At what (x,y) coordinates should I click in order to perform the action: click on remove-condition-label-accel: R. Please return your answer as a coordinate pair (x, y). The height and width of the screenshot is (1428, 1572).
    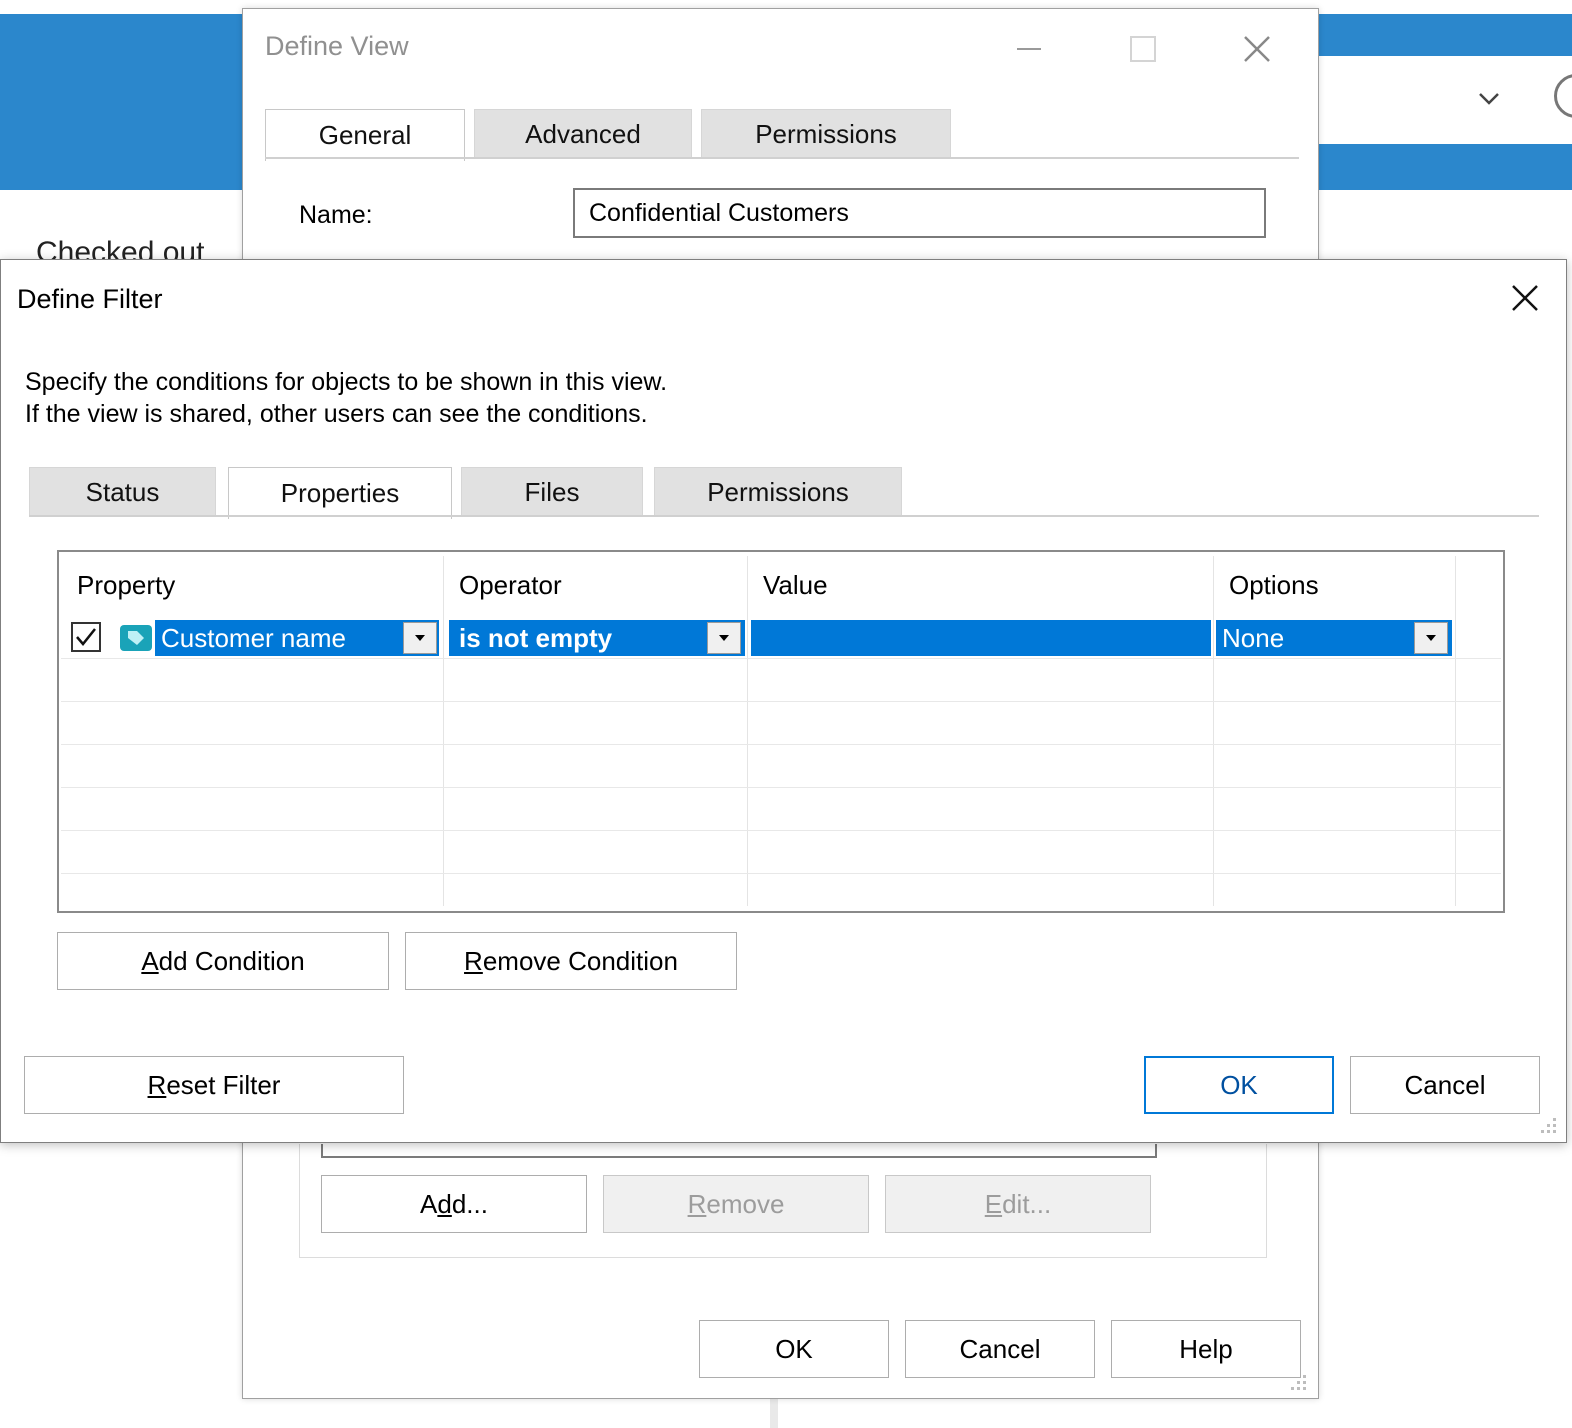
    Looking at the image, I should click on (473, 960).